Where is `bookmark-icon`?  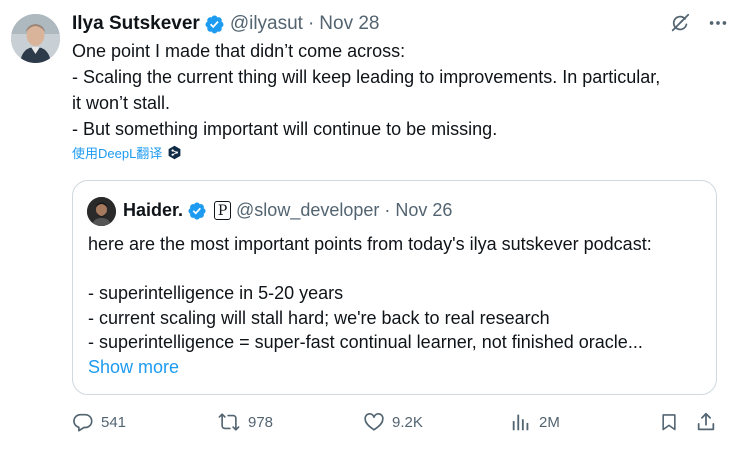 bookmark-icon is located at coordinates (669, 422).